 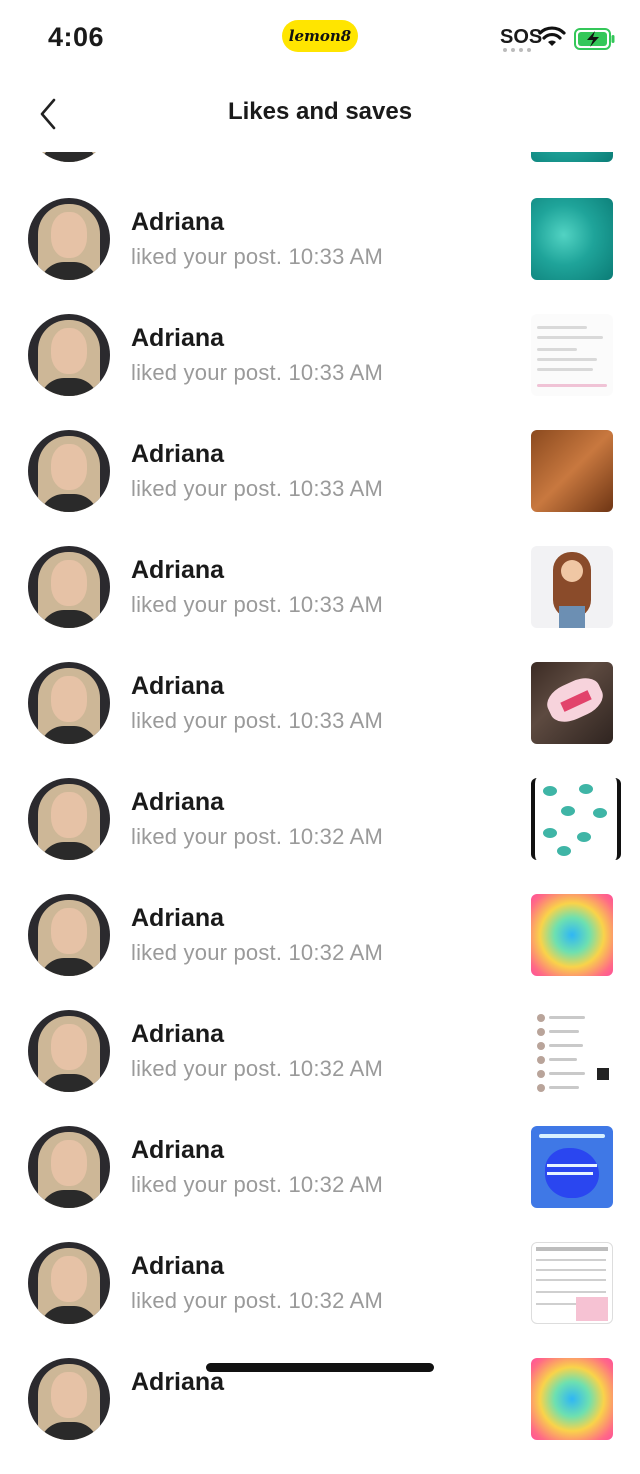 What do you see at coordinates (320, 1367) in the screenshot?
I see `home-indicator` at bounding box center [320, 1367].